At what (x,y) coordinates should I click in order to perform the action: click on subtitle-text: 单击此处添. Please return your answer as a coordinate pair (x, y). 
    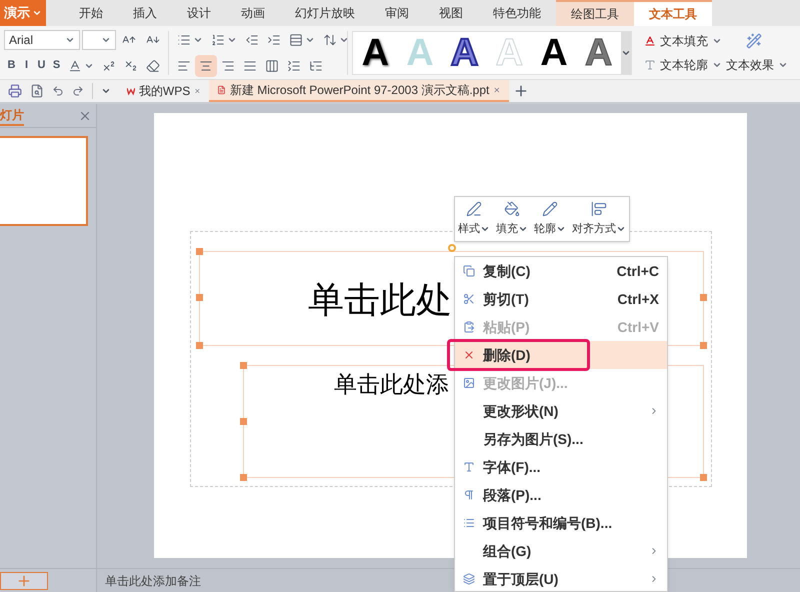
    Looking at the image, I should click on (391, 385).